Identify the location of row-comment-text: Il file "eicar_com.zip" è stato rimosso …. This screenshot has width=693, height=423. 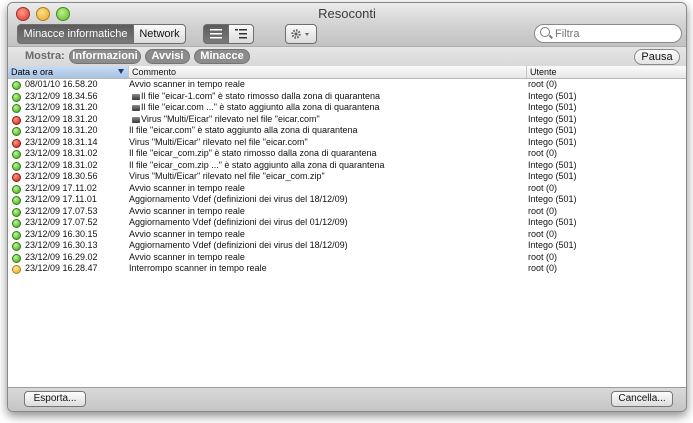
(253, 153).